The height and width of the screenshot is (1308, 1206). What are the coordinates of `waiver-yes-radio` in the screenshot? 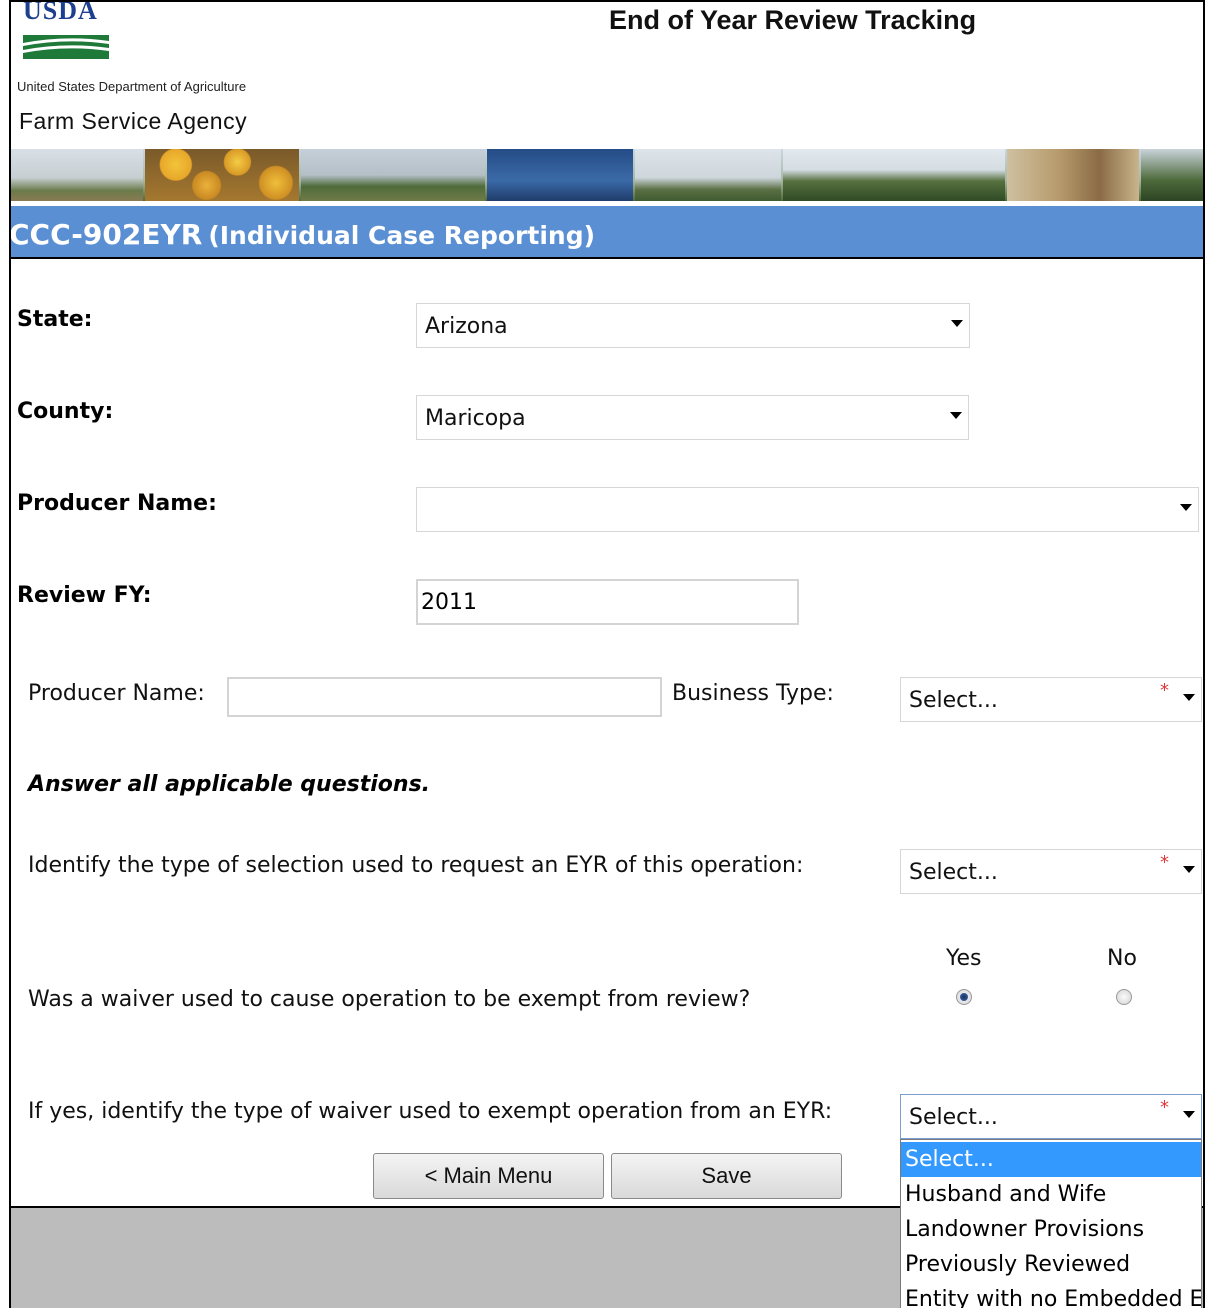 It's located at (964, 997).